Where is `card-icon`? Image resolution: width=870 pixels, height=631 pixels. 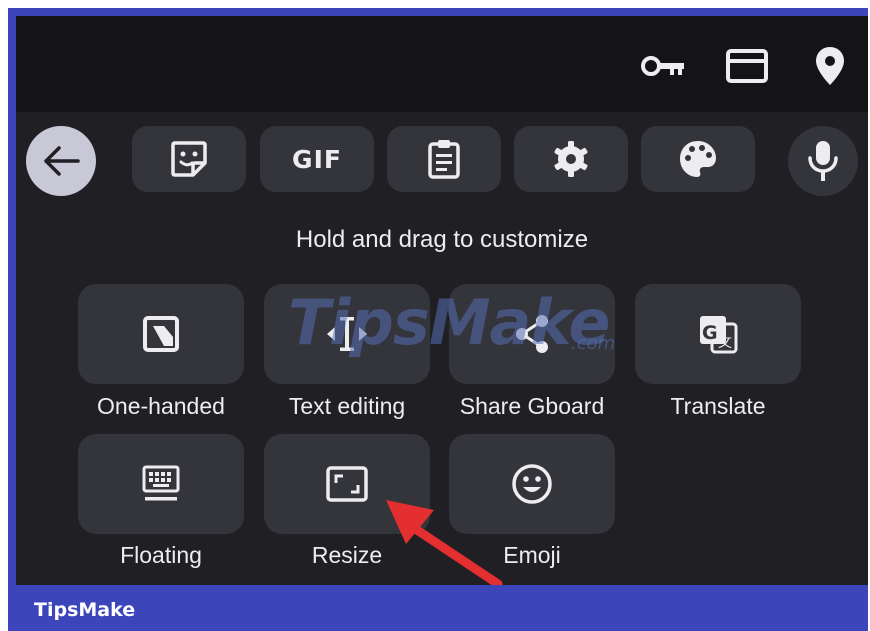 card-icon is located at coordinates (747, 66).